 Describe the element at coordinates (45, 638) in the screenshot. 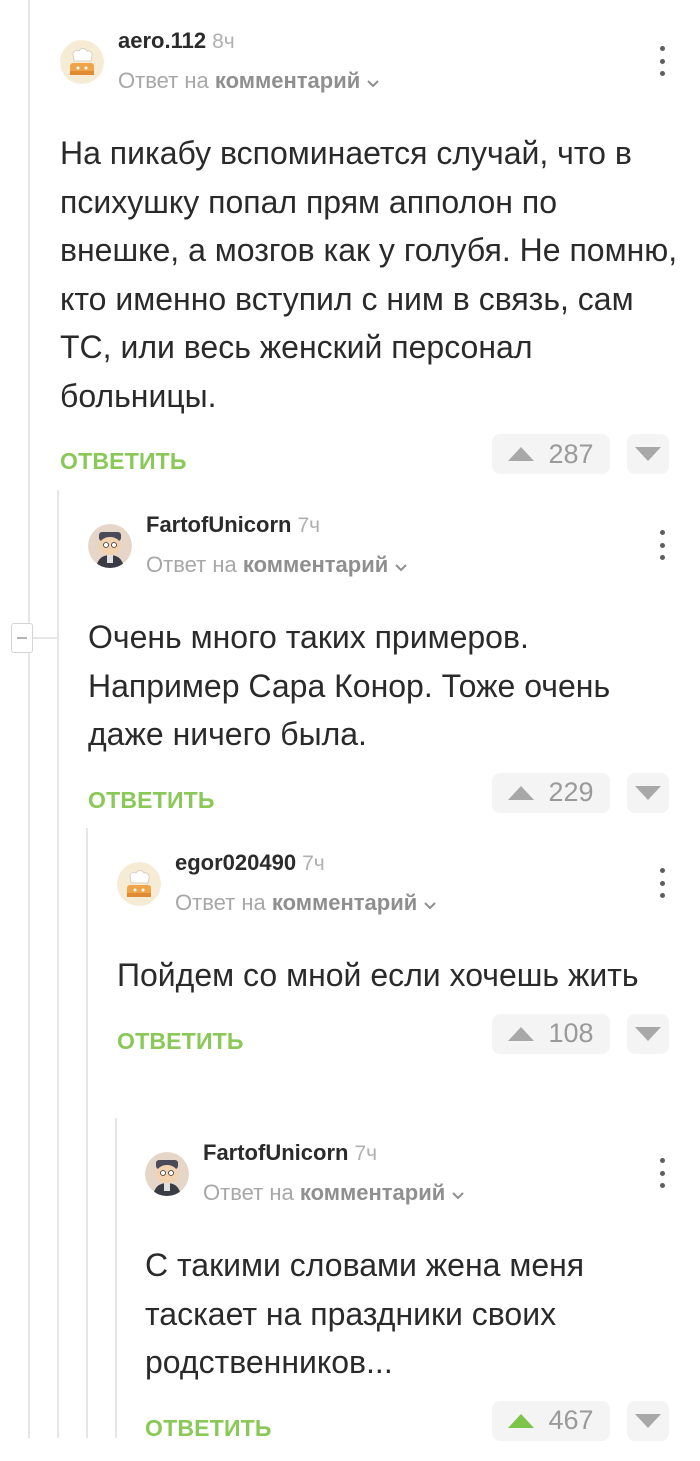

I see `thread-connector` at that location.